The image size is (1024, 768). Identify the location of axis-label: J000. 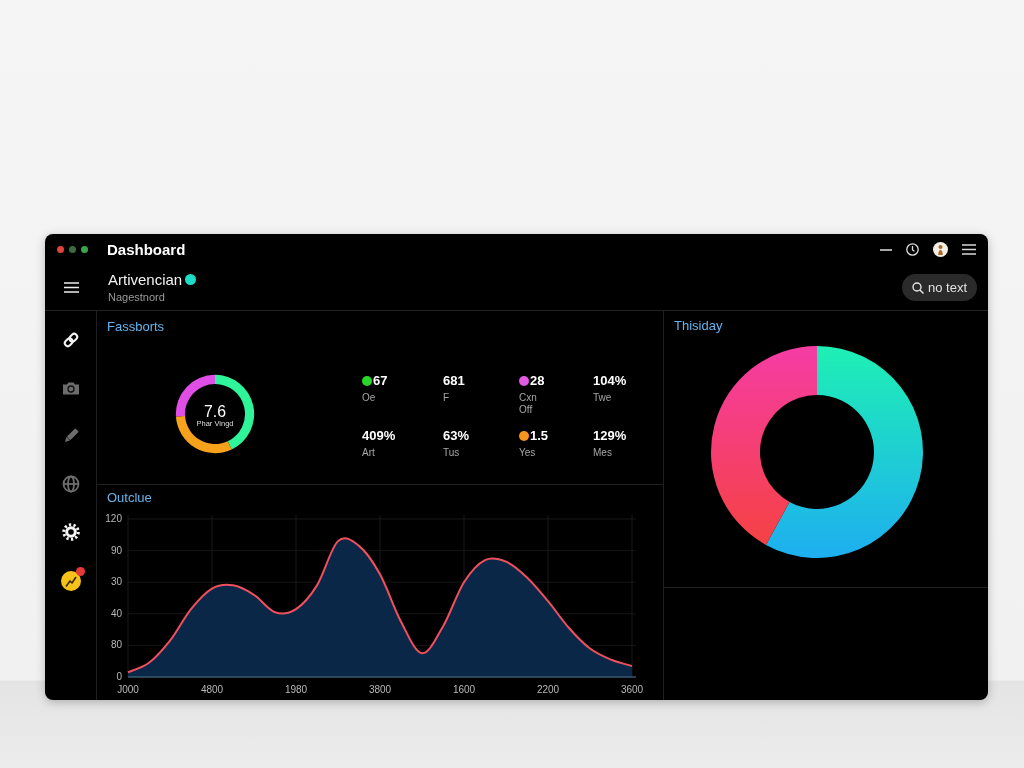
(128, 689).